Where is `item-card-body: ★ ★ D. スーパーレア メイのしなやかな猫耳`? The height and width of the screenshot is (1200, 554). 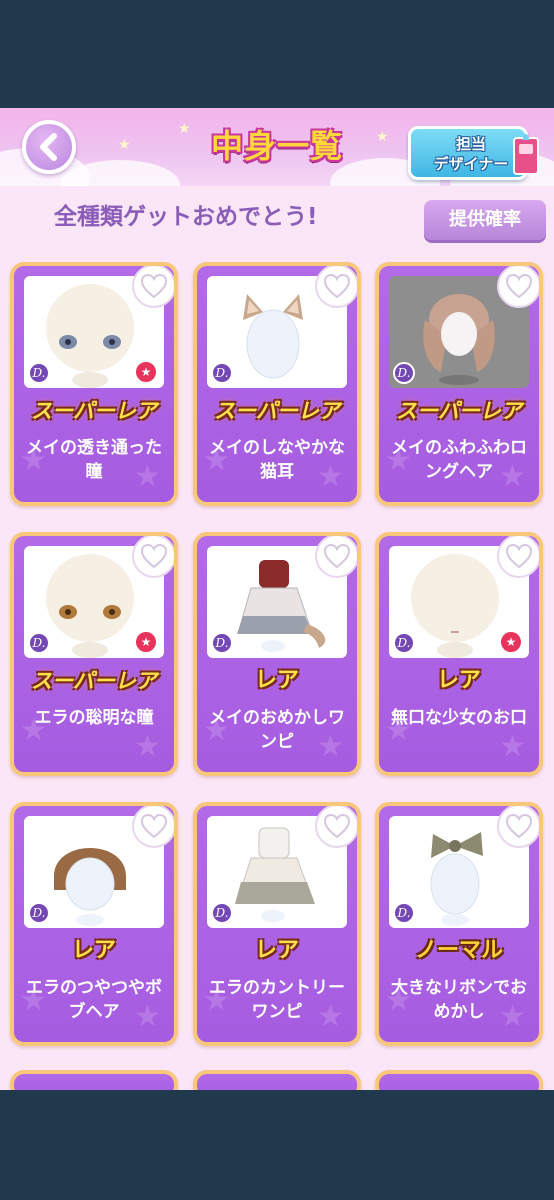 item-card-body: ★ ★ D. スーパーレア メイのしなやかな猫耳 is located at coordinates (277, 384).